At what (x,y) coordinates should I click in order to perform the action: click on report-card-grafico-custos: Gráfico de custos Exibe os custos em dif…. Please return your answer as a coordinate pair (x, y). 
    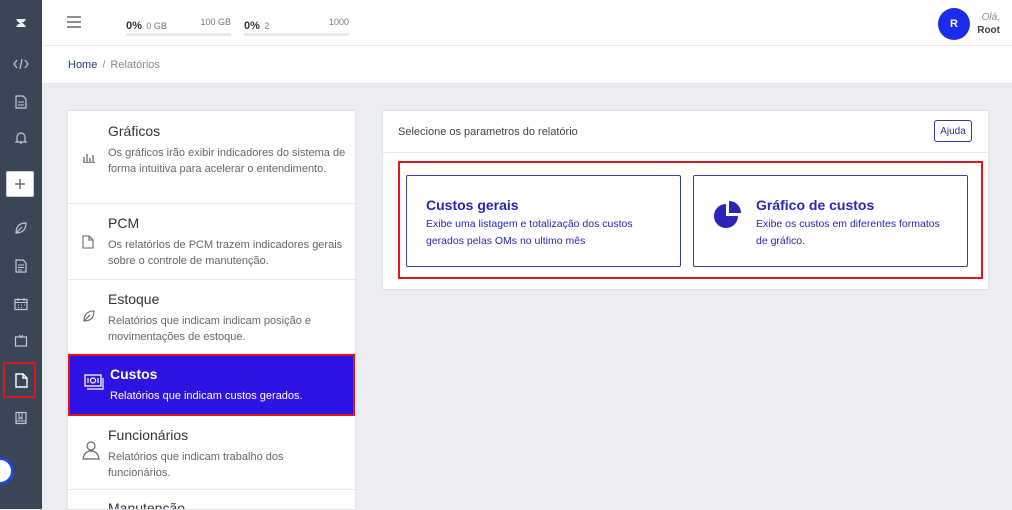
    Looking at the image, I should click on (830, 221).